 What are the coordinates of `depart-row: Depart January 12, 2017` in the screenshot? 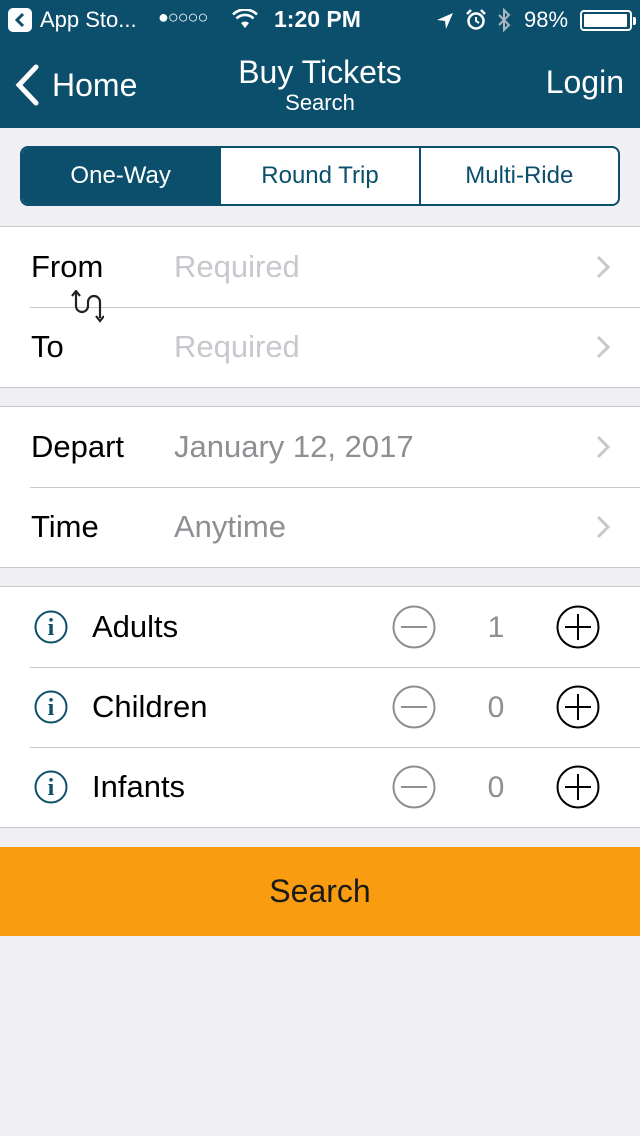 It's located at (320, 447).